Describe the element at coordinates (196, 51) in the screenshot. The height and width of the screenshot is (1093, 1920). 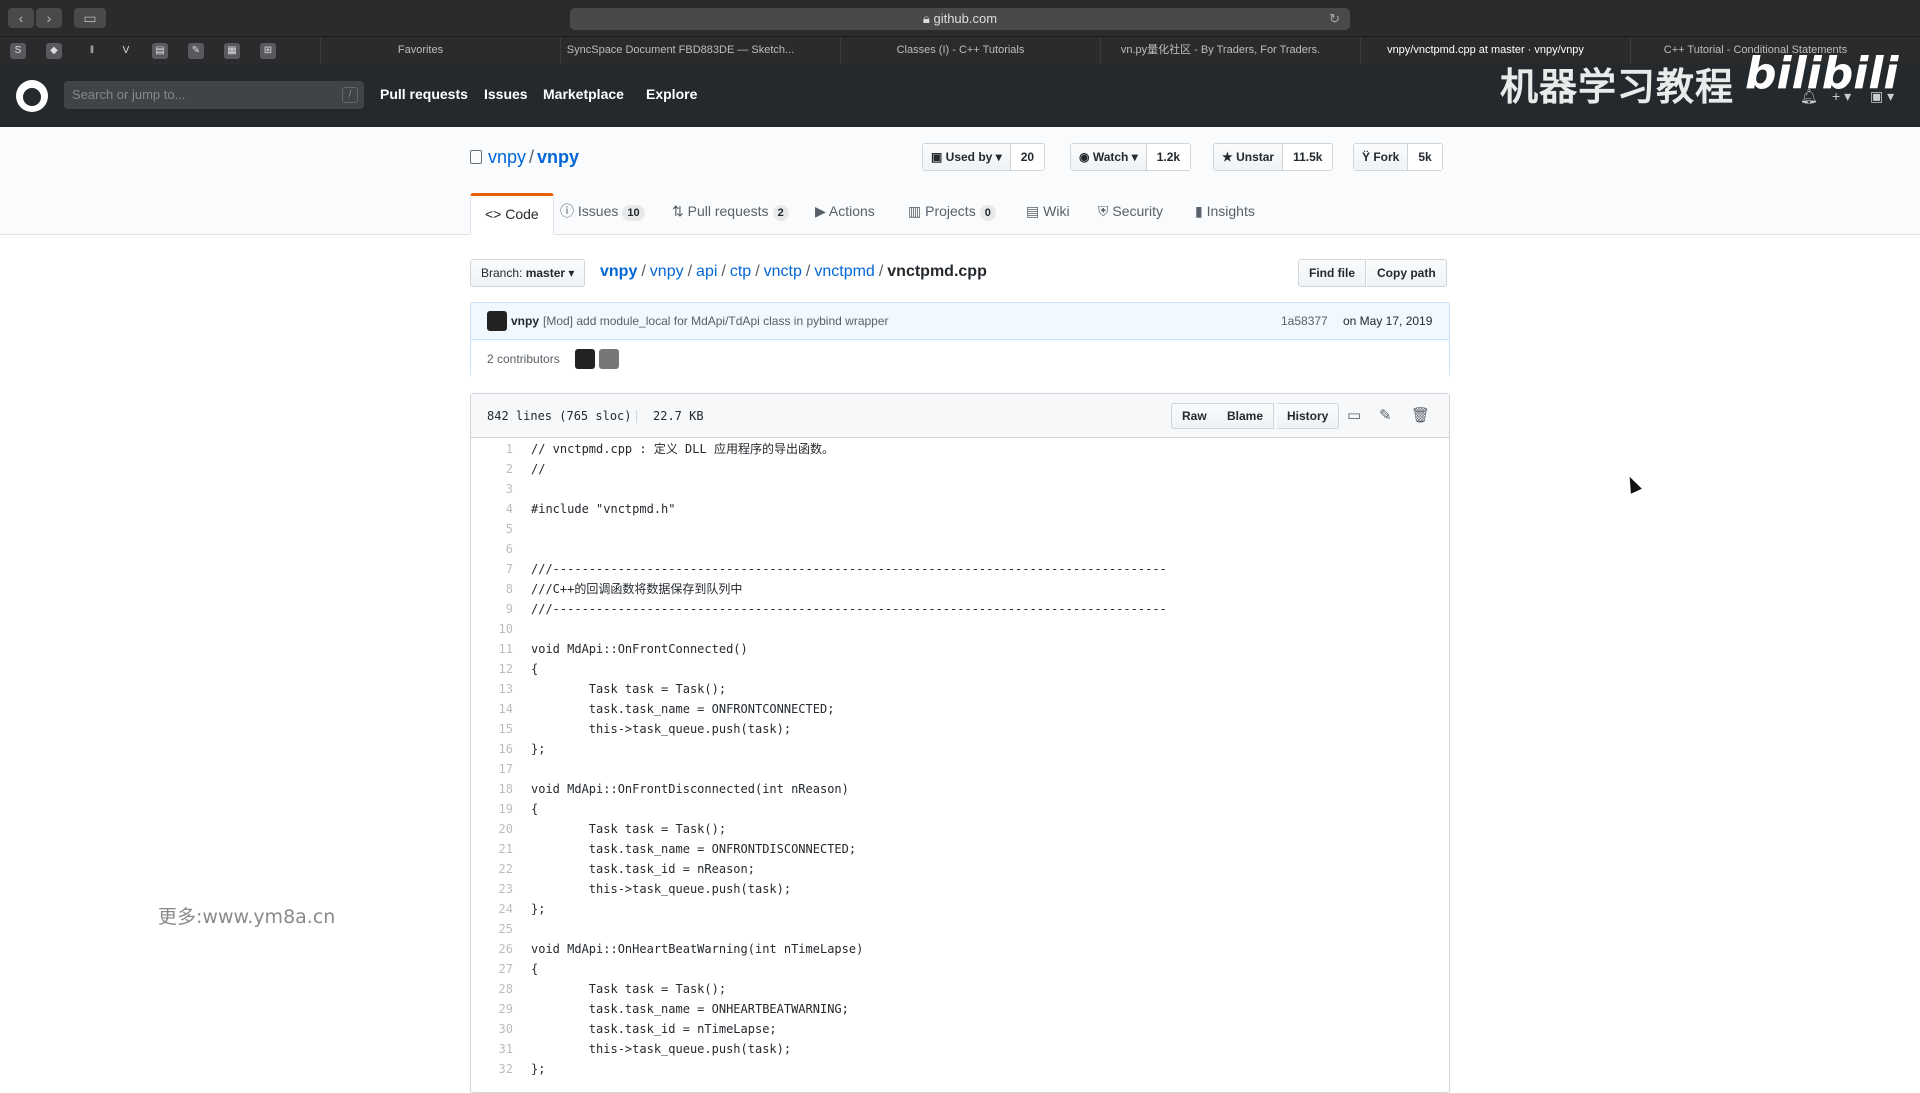
I see `bookmark-icon: ✎` at that location.